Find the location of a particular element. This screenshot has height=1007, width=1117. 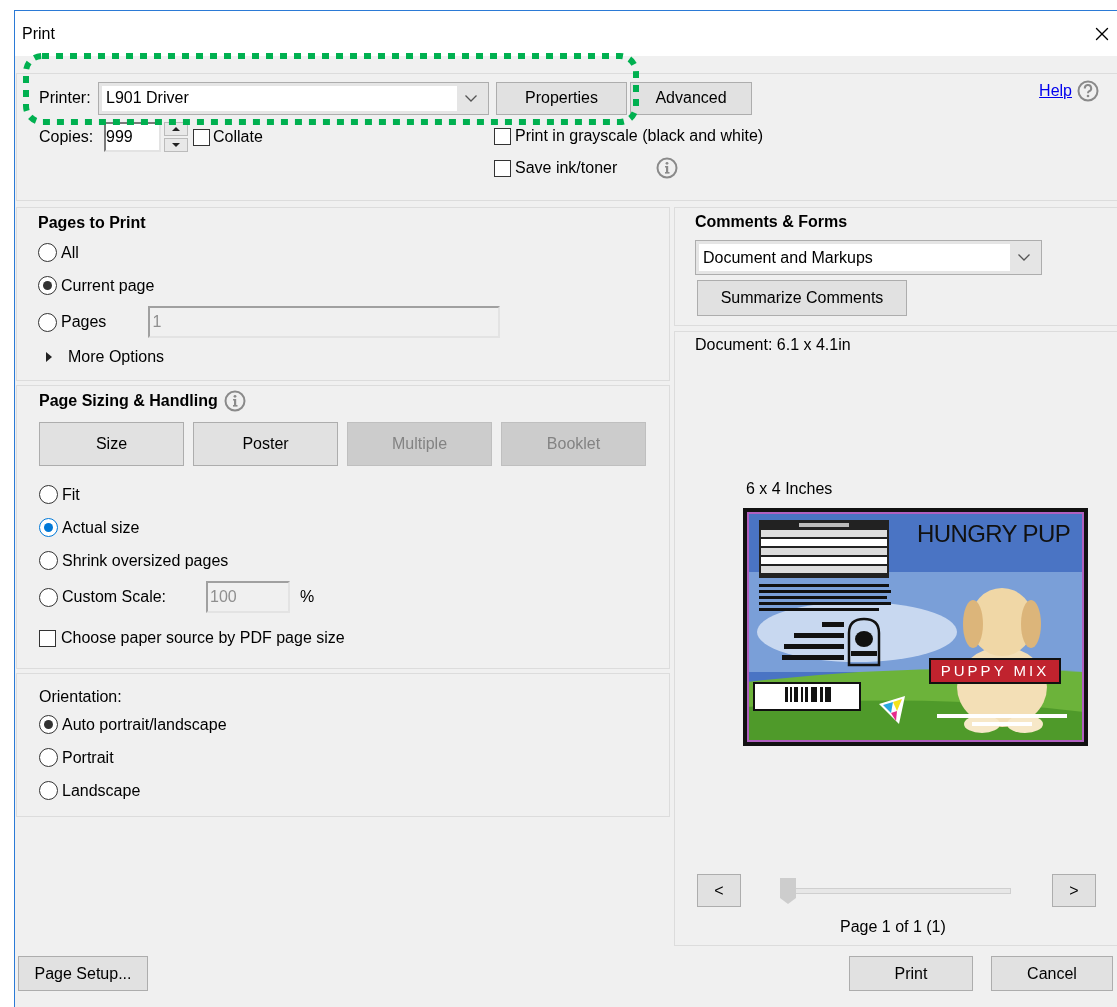

badge-icon is located at coordinates (864, 642).